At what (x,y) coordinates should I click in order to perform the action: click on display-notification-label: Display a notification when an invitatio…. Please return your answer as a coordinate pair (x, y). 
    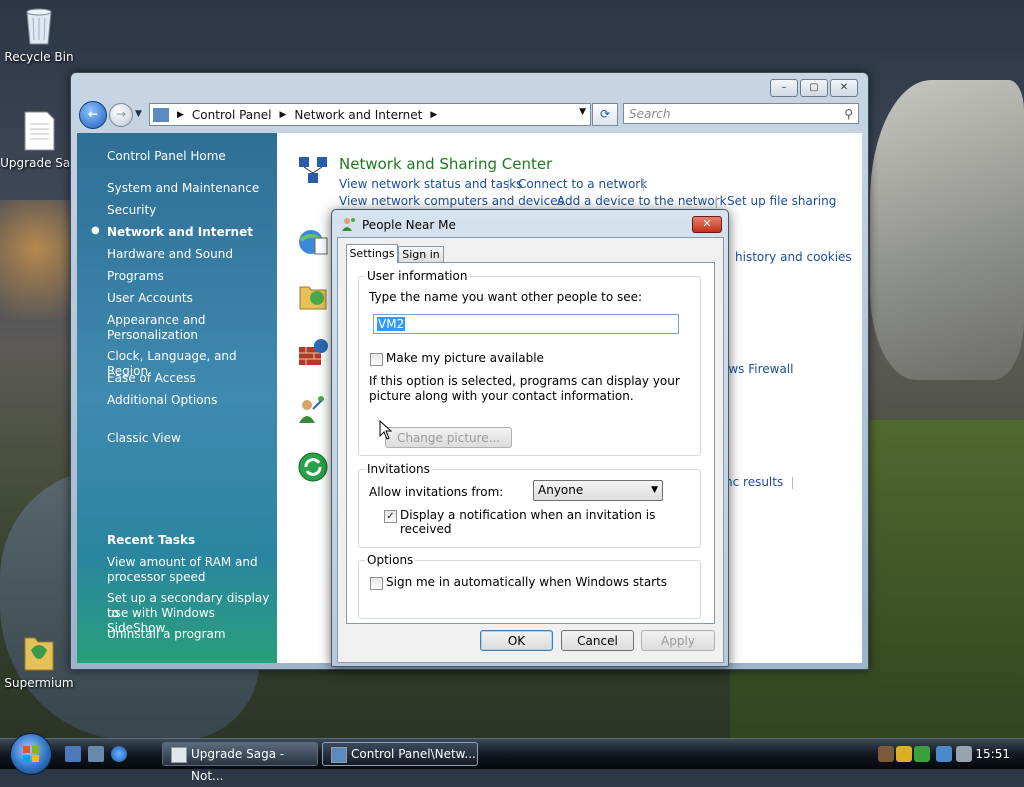
    Looking at the image, I should click on (550, 522).